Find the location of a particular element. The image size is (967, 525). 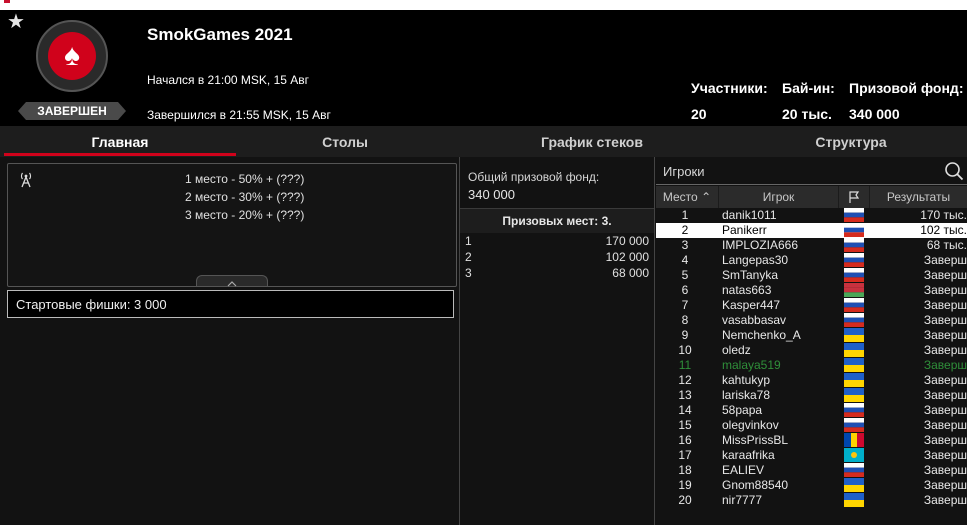

players-search-label: Игроки is located at coordinates (684, 171).